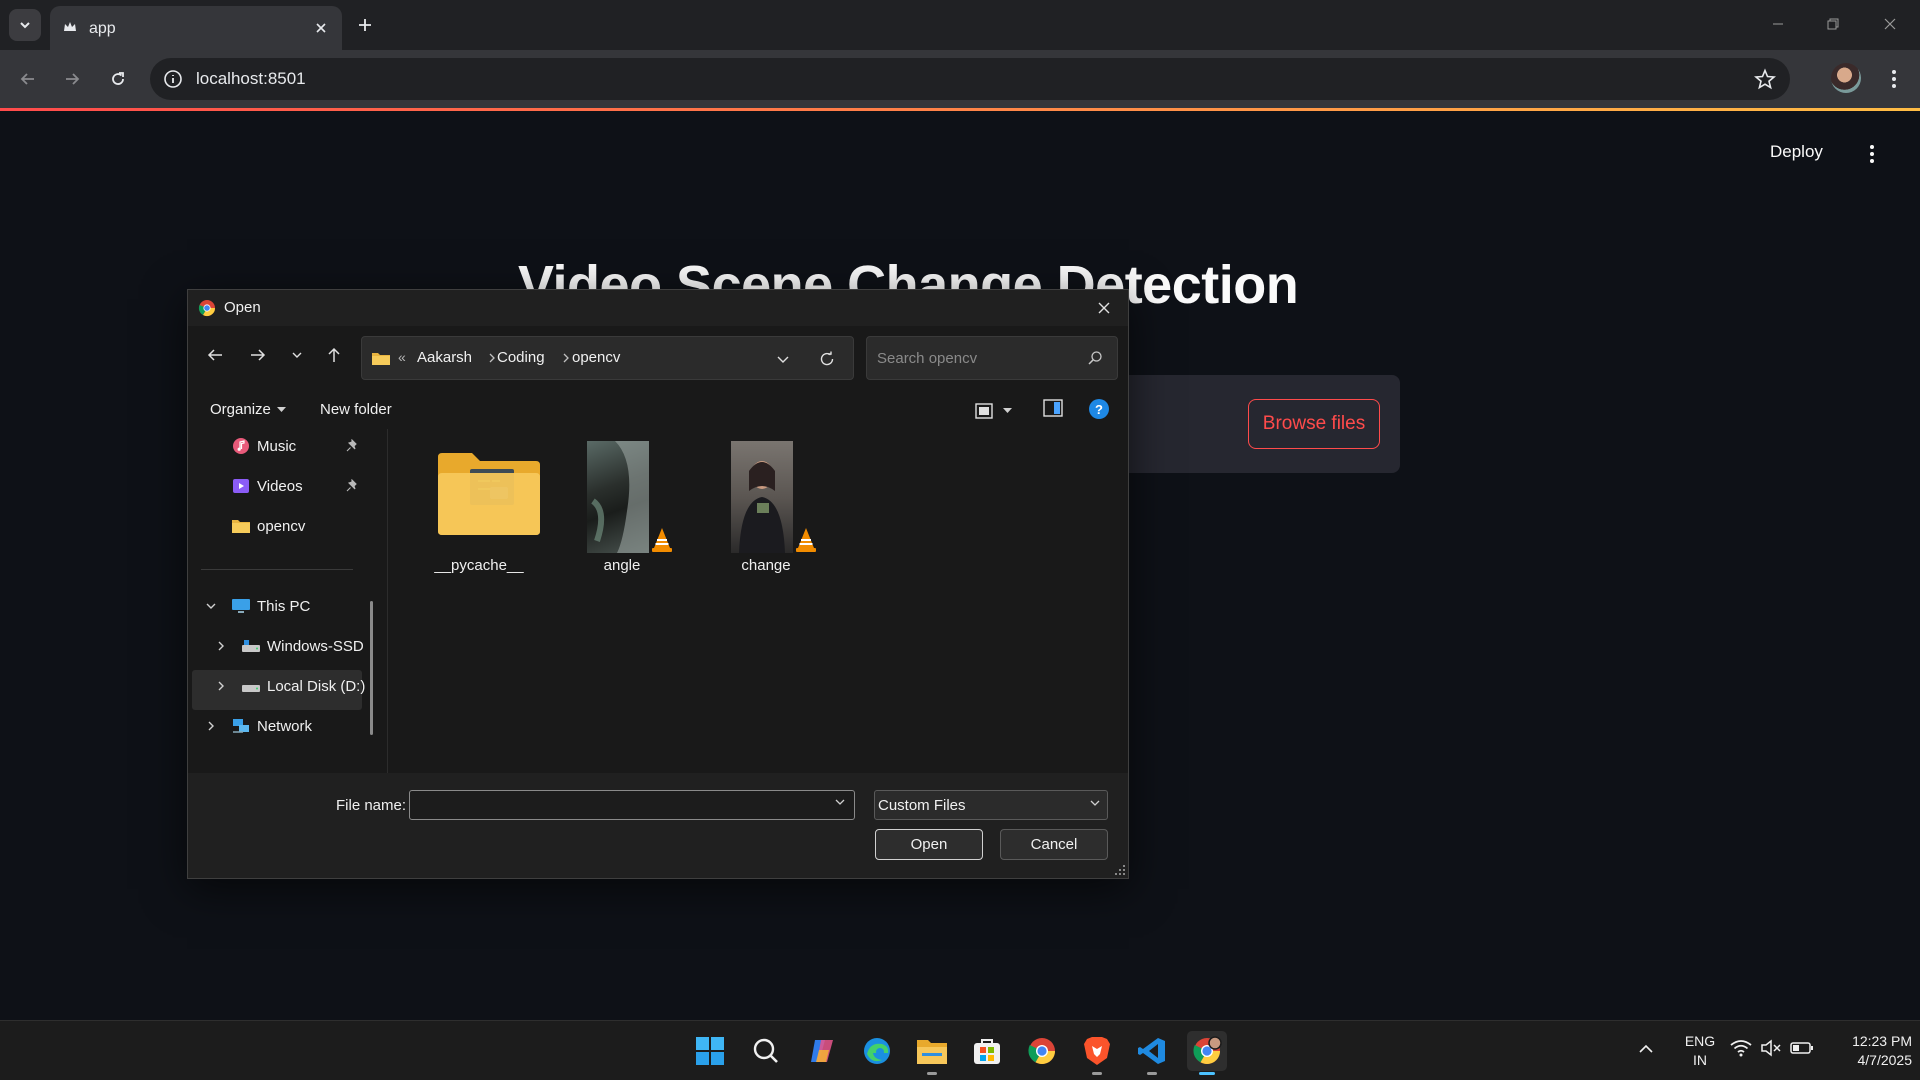 The height and width of the screenshot is (1080, 1920). I want to click on file-item-pycache: __pycache__, so click(479, 507).